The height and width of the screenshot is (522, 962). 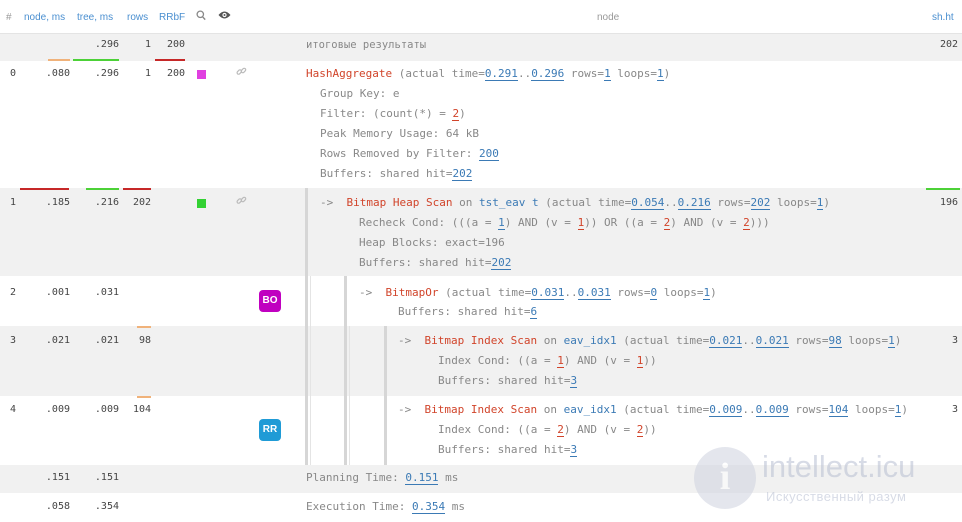 I want to click on node-time-bar, so click(x=44, y=189).